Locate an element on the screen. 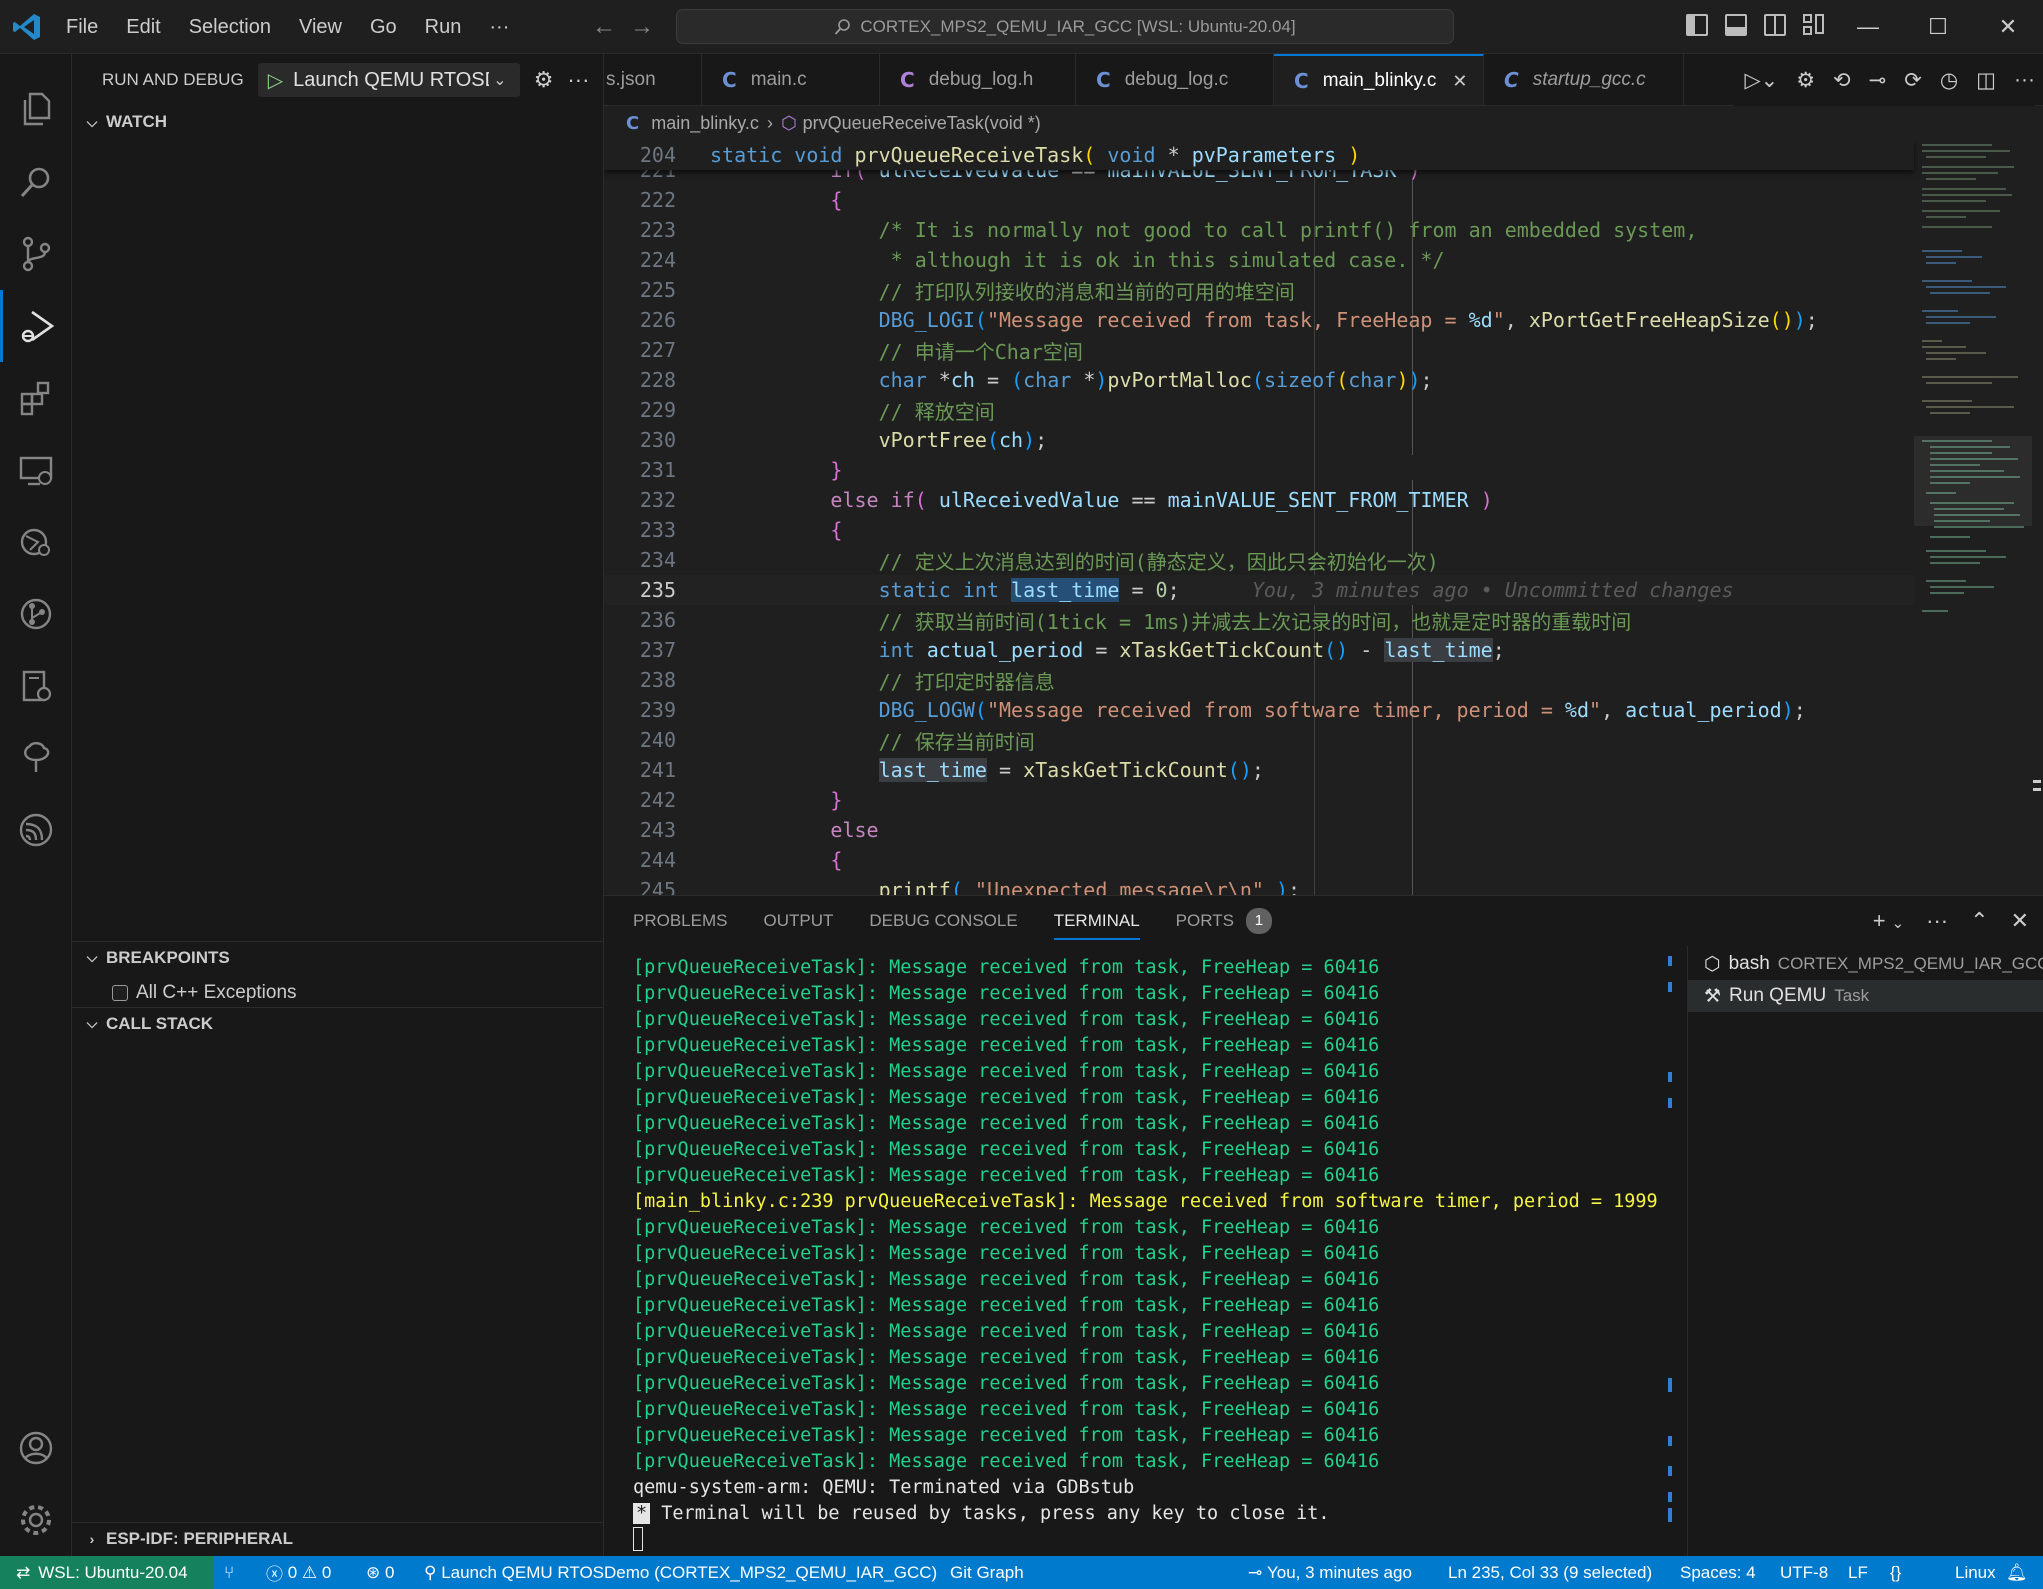 This screenshot has width=2043, height=1589. back-arrow-icon: ← is located at coordinates (604, 27).